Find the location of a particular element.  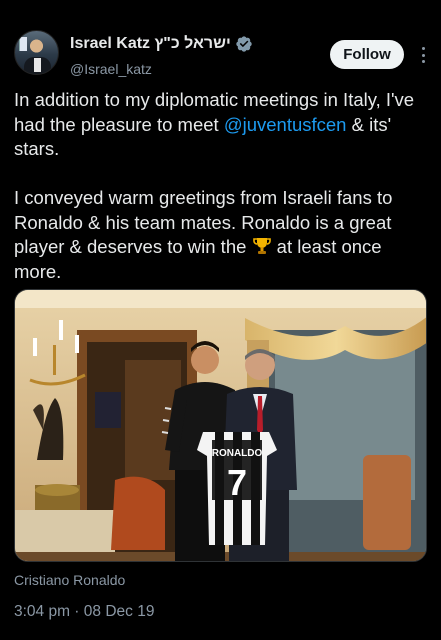

avatar-flag-detail is located at coordinates (23, 44).